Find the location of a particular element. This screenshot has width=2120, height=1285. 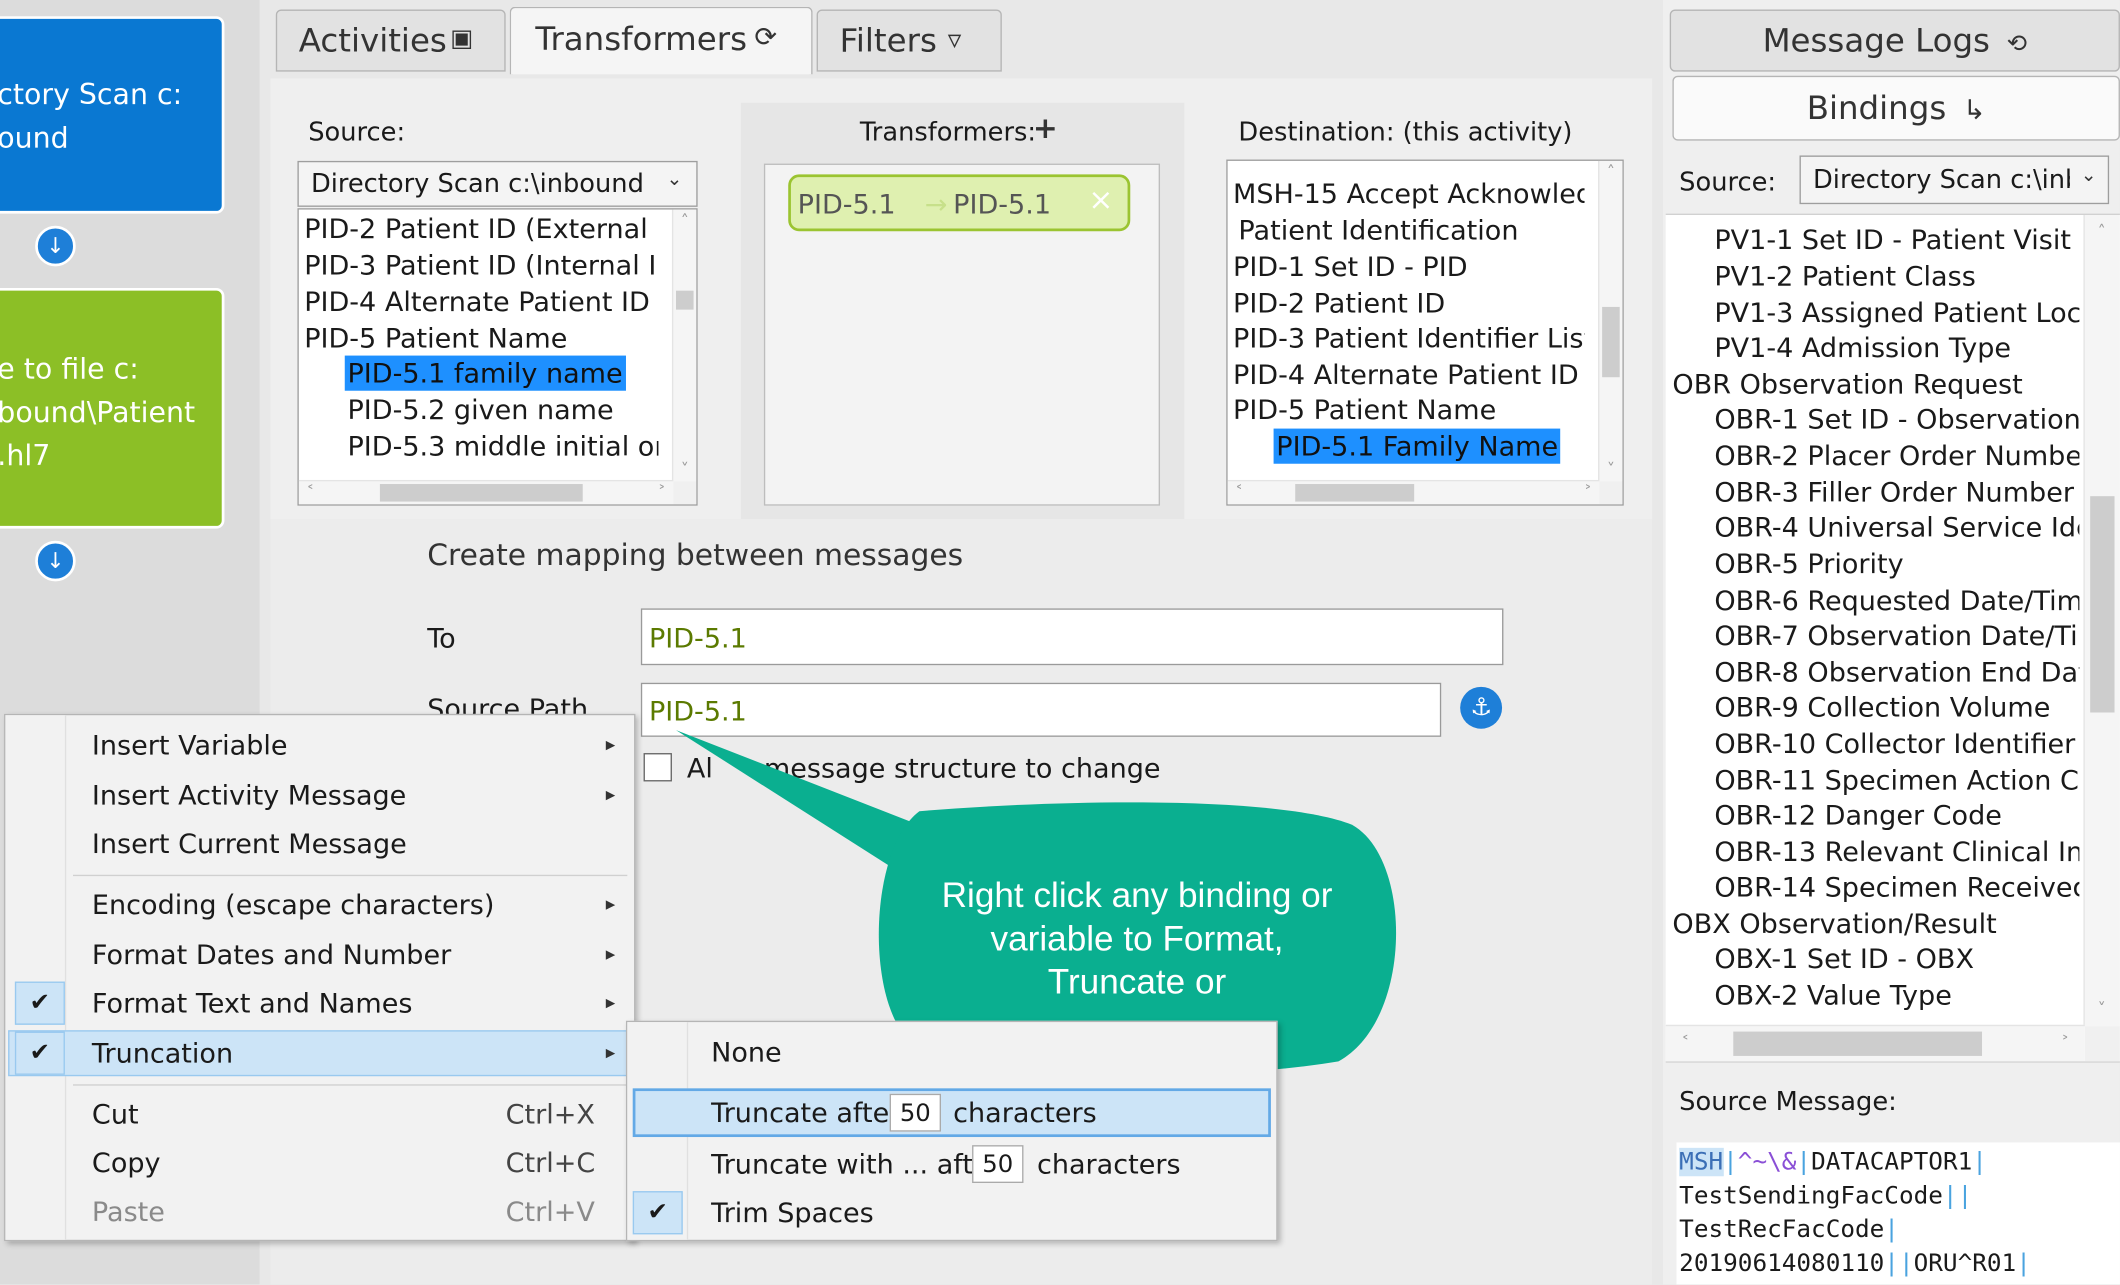

menu-insert-activity-message: Insert Activity Message ▸ is located at coordinates (319, 795).